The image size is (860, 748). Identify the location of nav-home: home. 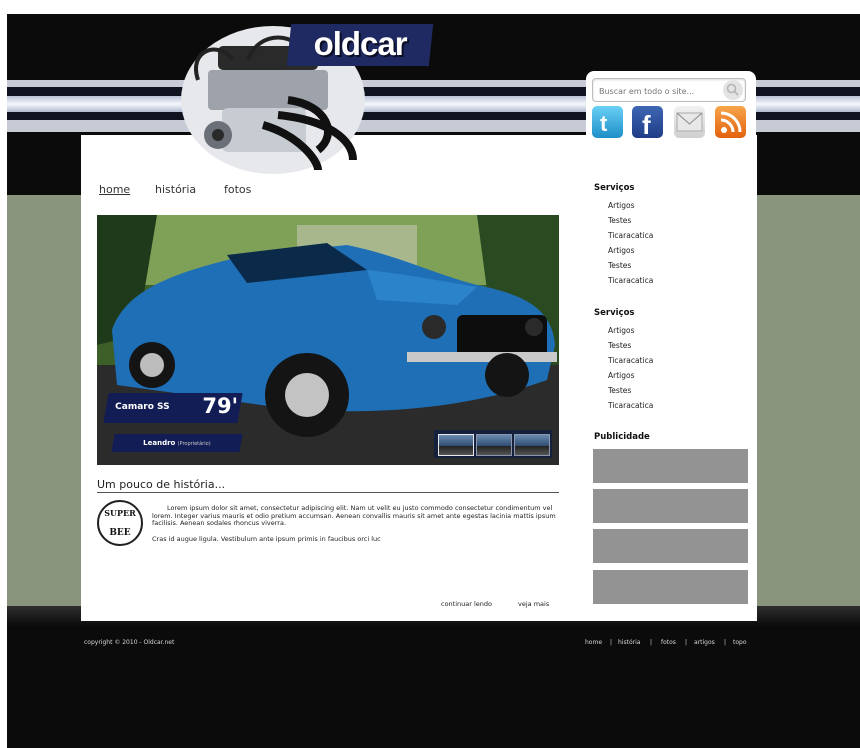
(114, 189).